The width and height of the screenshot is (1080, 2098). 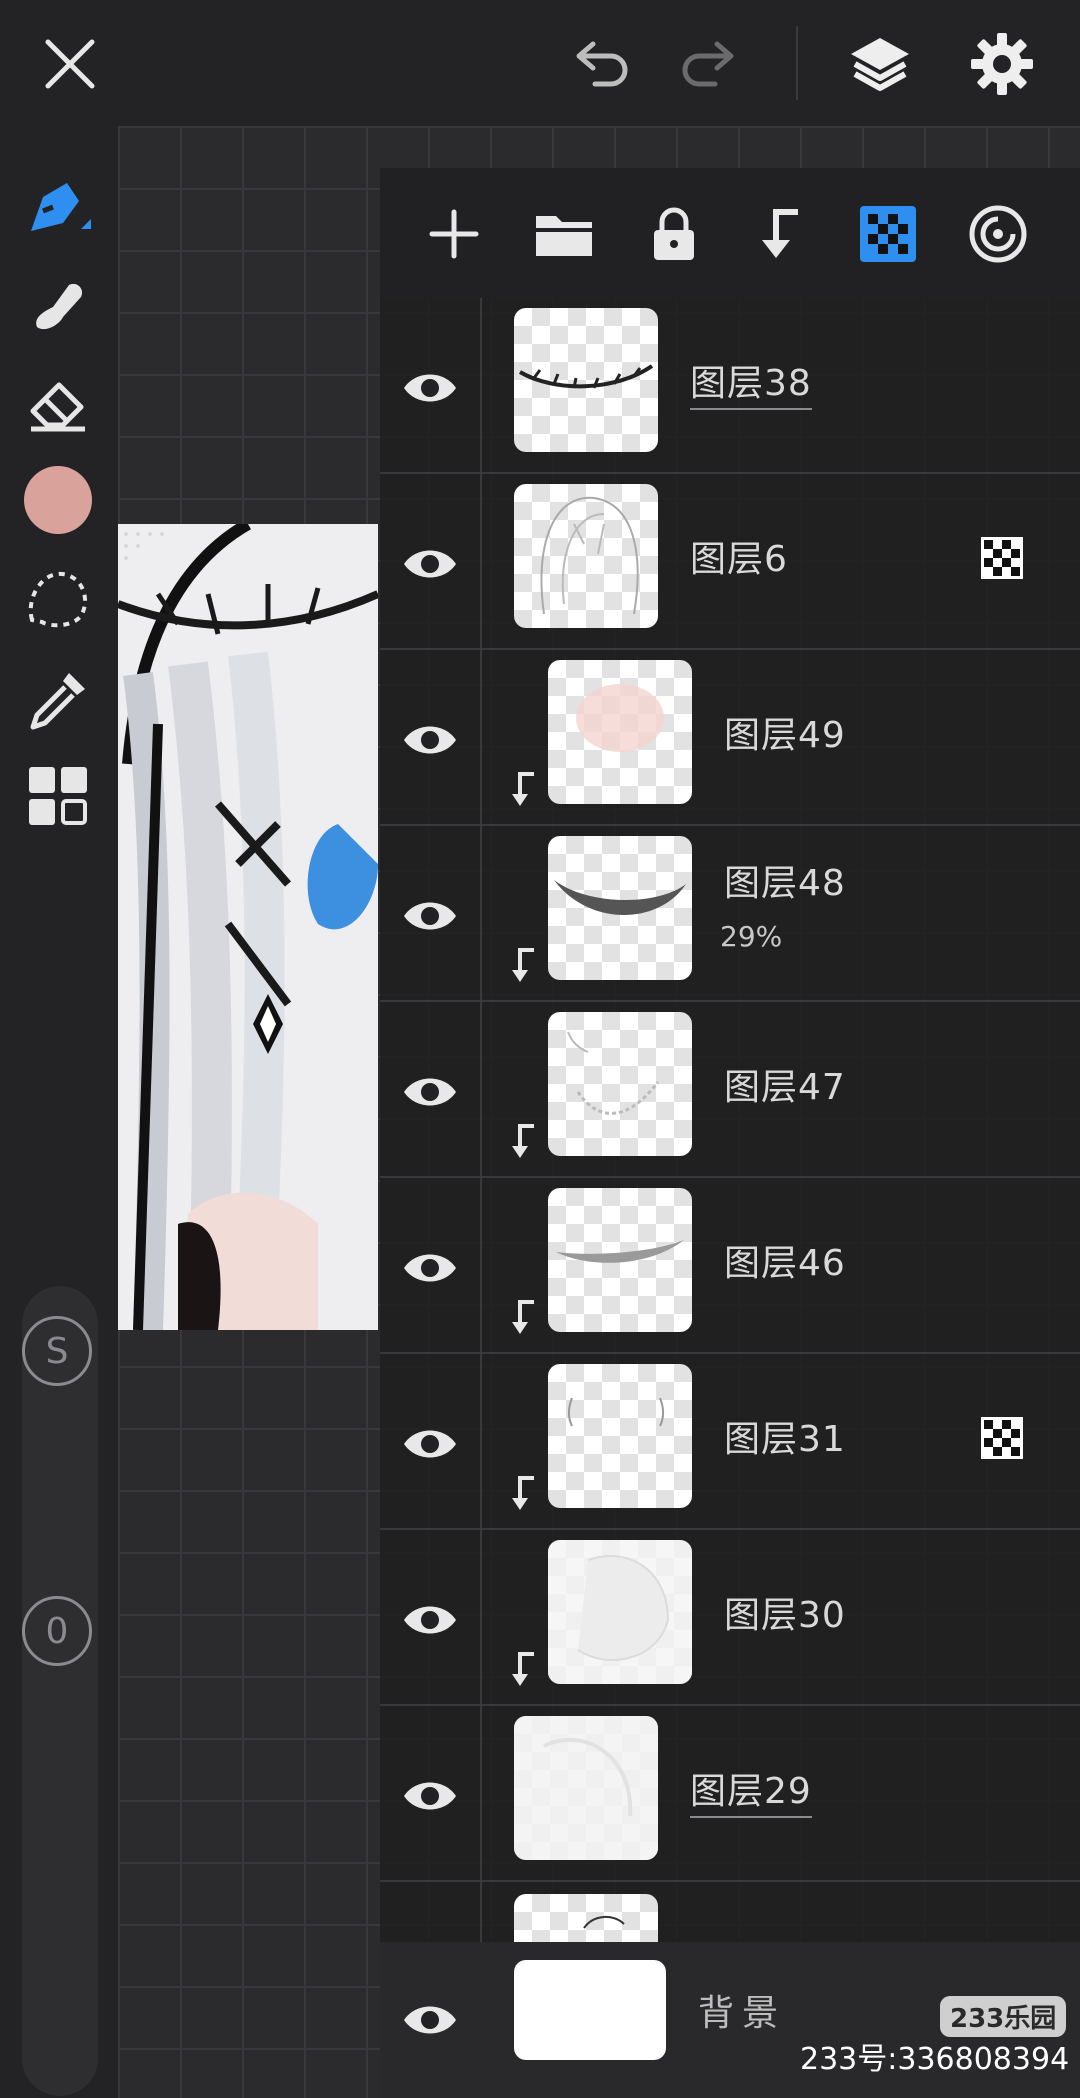 I want to click on layer-row: 图层31, so click(x=730, y=1442).